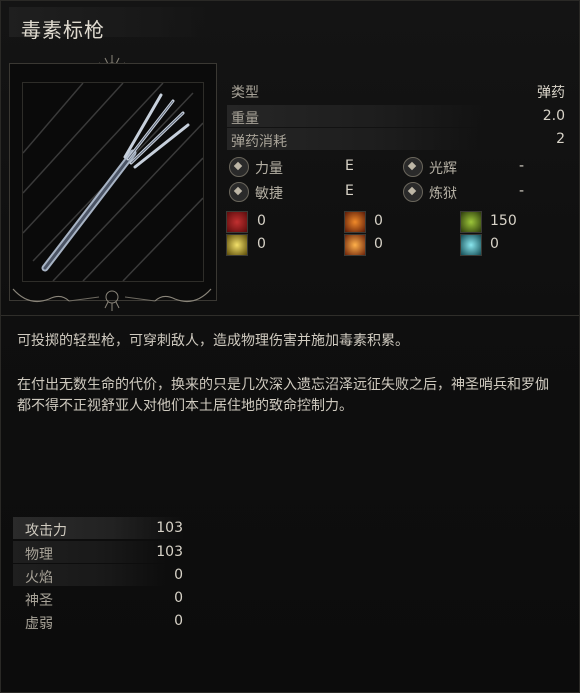 This screenshot has width=580, height=693. What do you see at coordinates (413, 167) in the screenshot?
I see `radiance-icon` at bounding box center [413, 167].